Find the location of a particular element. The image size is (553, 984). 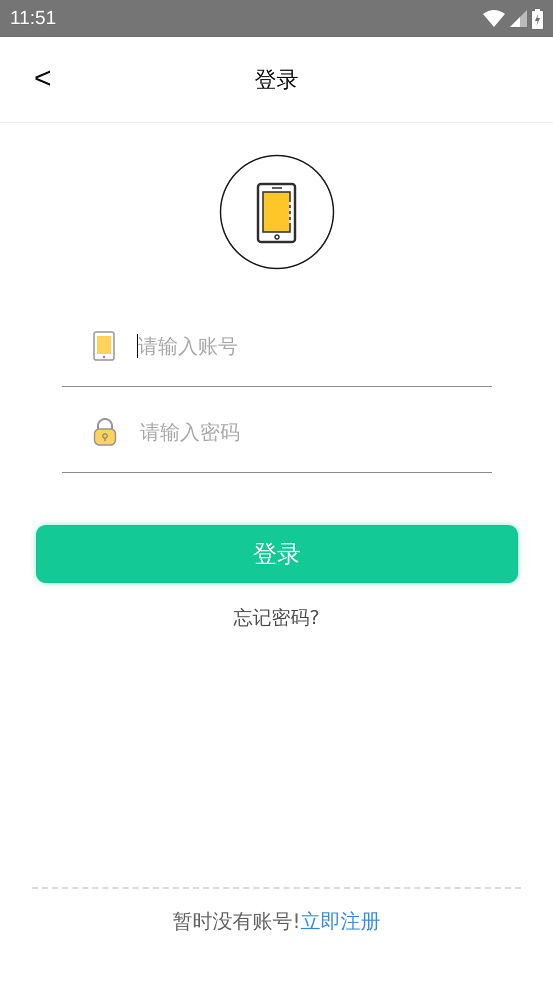

input-field: 请输入账号 is located at coordinates (287, 346).